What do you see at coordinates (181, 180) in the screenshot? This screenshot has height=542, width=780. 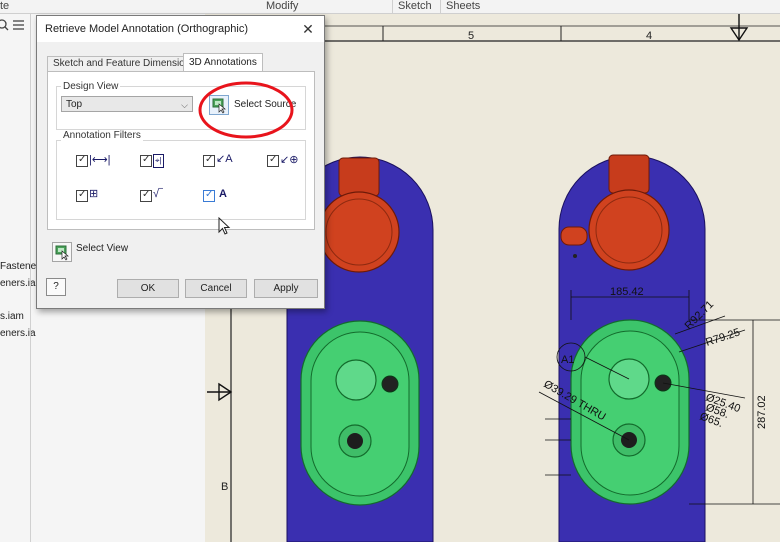 I see `annotation-filters-group` at bounding box center [181, 180].